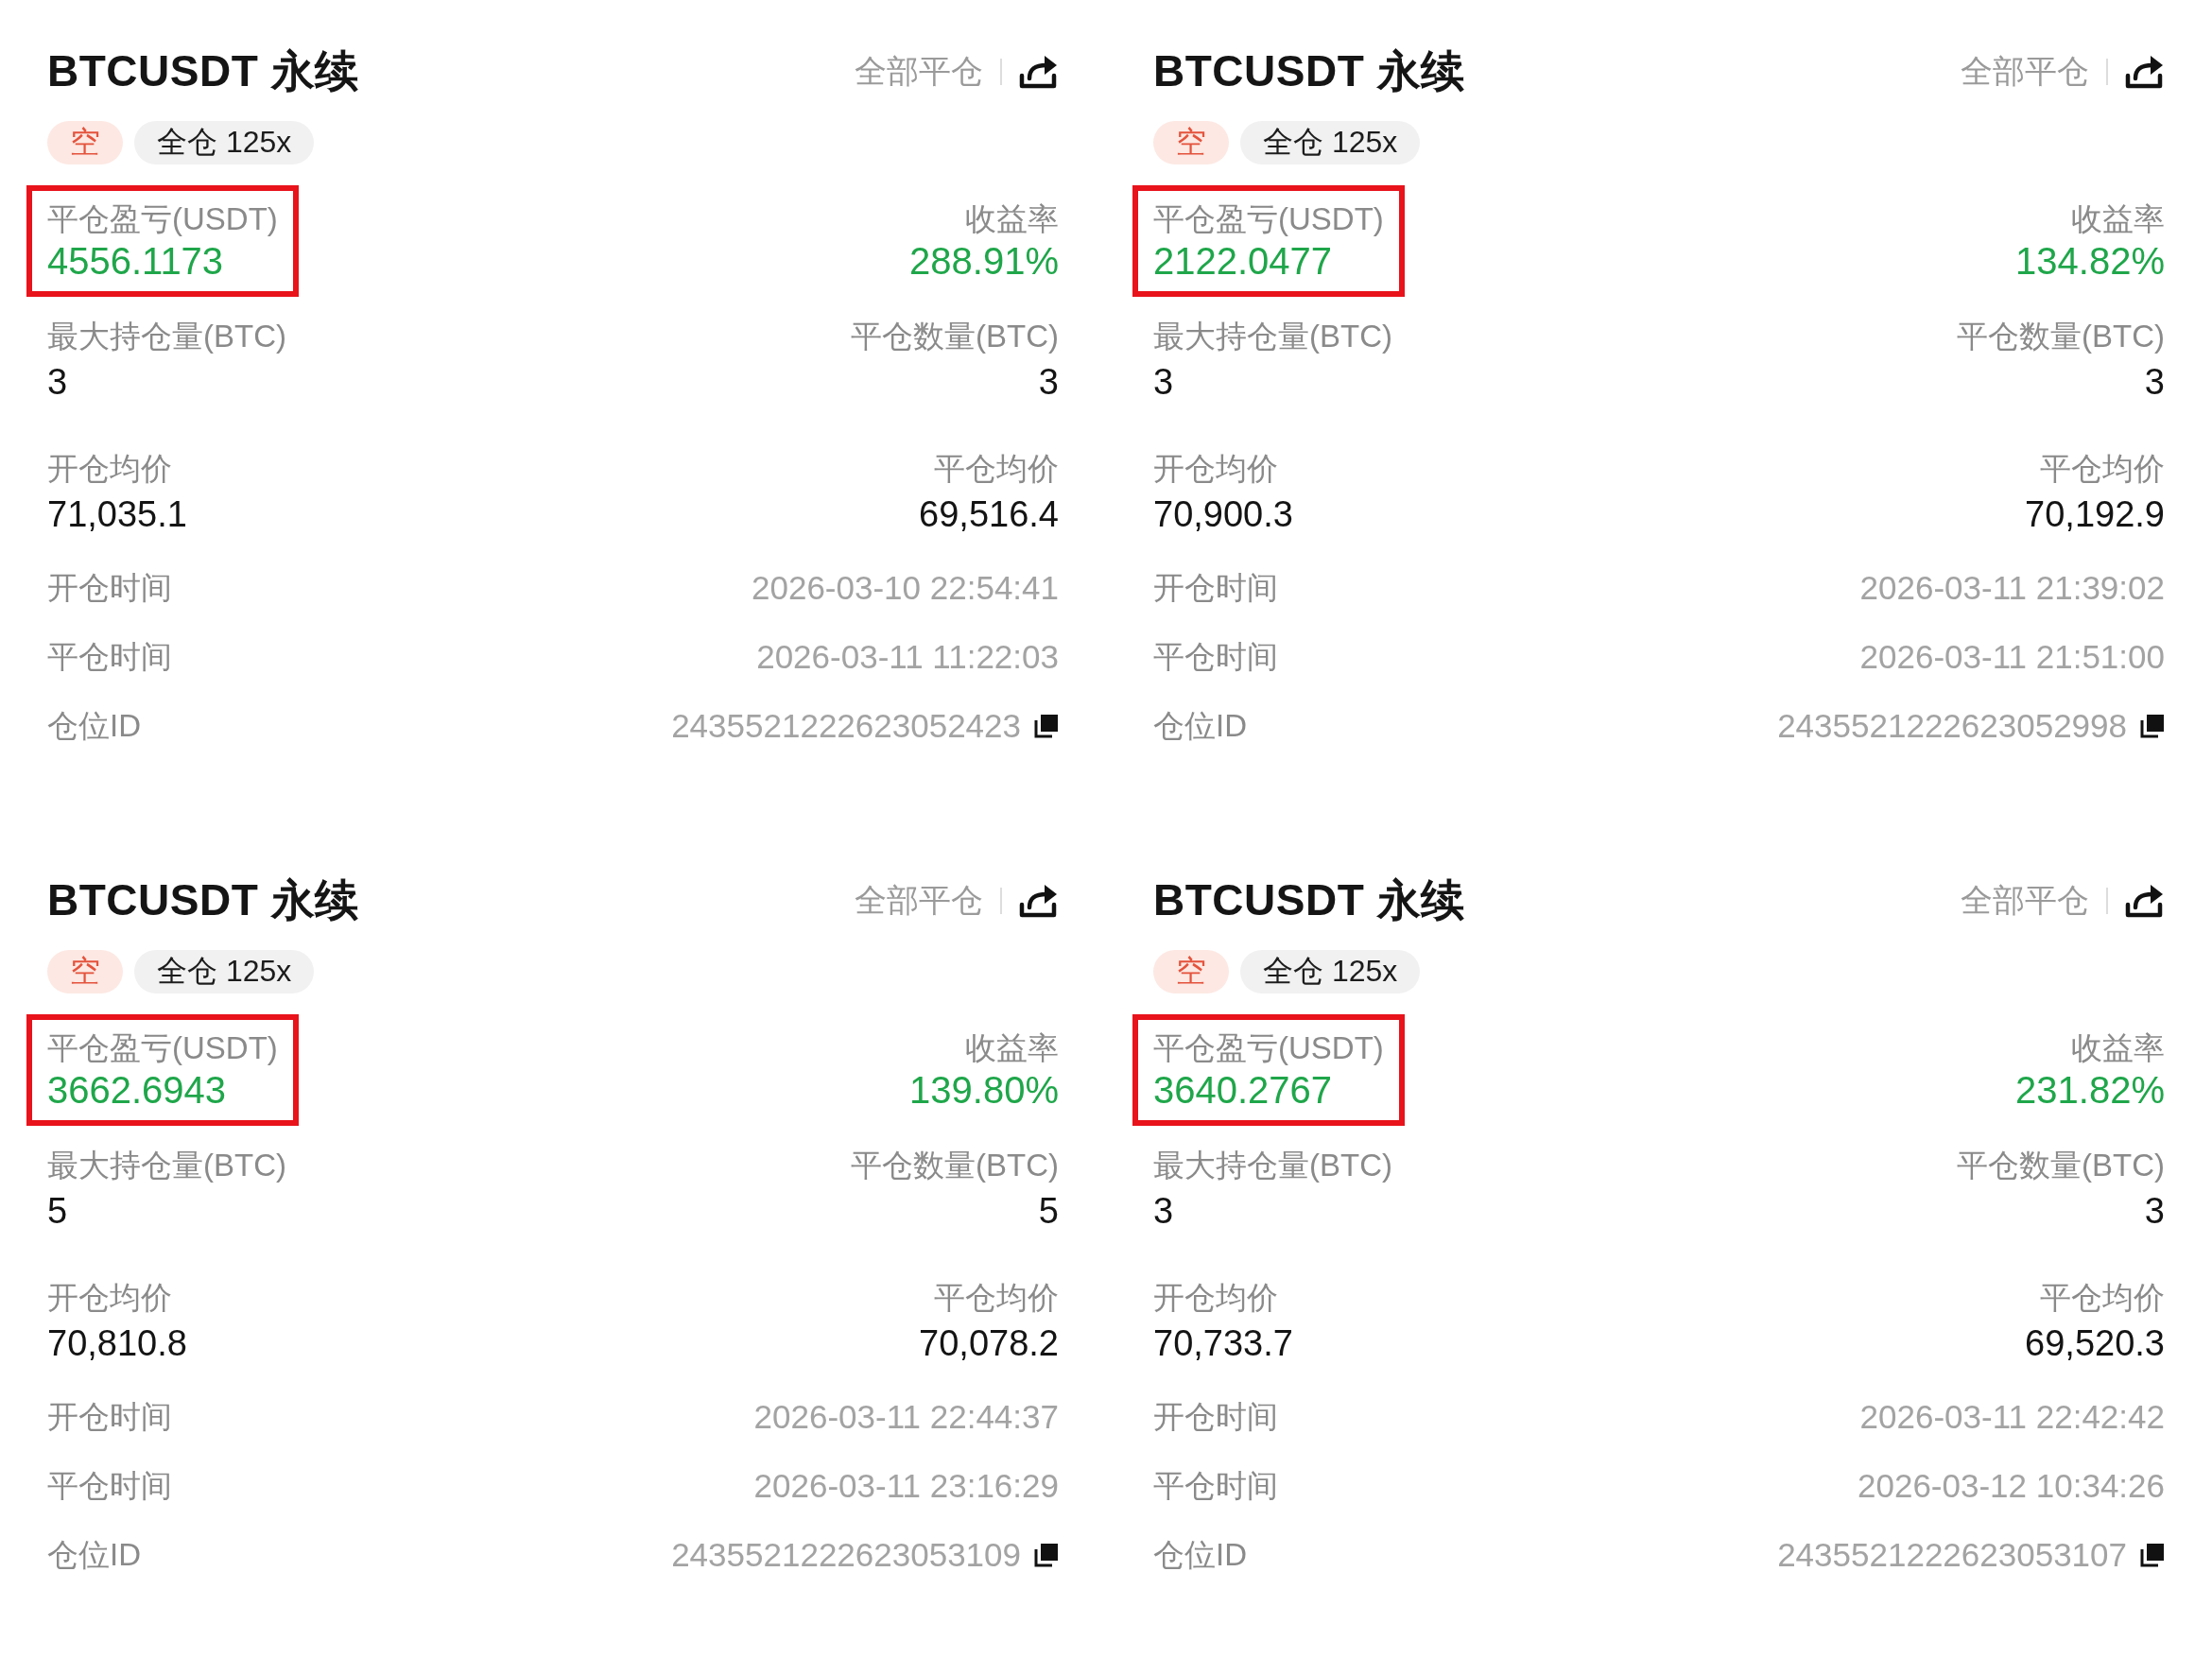  I want to click on pnl-value: 4556.1173, so click(135, 261).